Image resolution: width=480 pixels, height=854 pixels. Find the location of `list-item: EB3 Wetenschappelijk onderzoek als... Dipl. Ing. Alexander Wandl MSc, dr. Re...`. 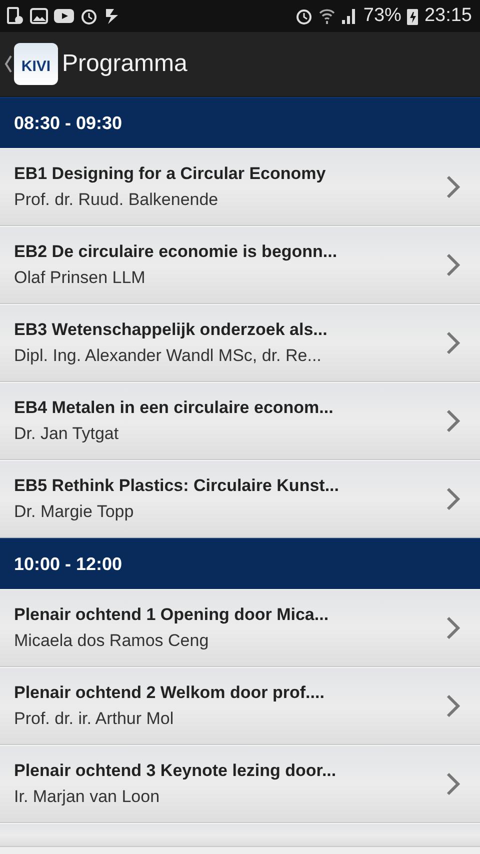

list-item: EB3 Wetenschappelijk onderzoek als... Dipl. Ing. Alexander Wandl MSc, dr. Re... is located at coordinates (240, 343).